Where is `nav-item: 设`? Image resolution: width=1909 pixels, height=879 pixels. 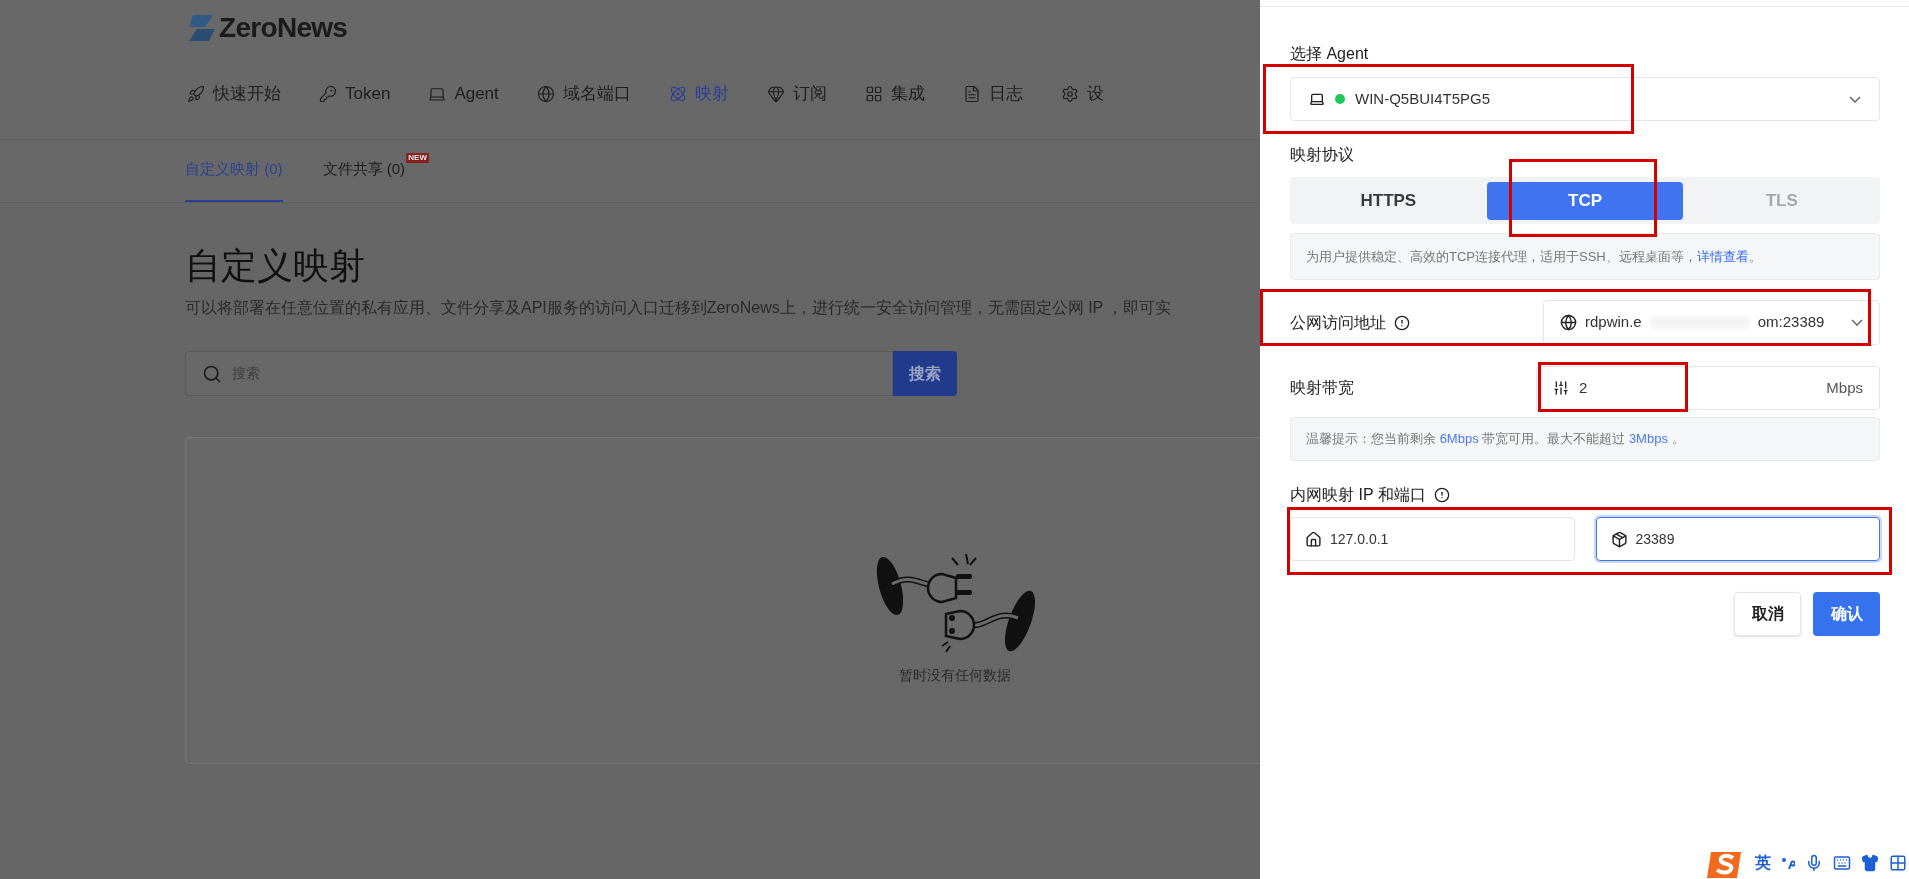
nav-item: 设 is located at coordinates (1082, 94).